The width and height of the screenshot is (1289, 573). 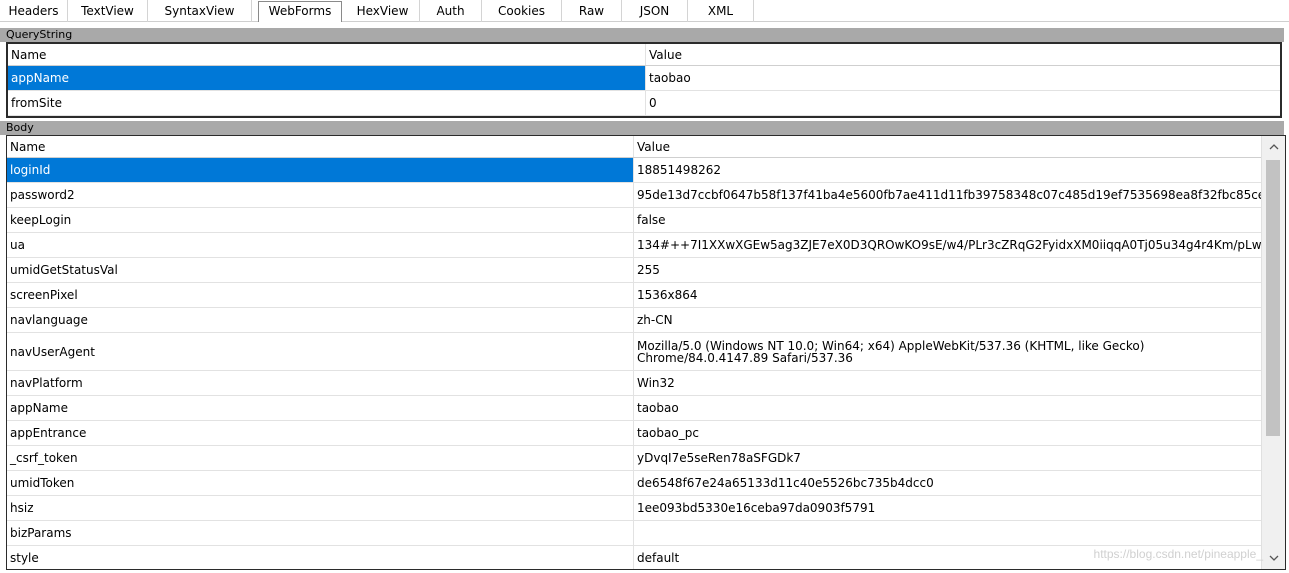 What do you see at coordinates (947, 508) in the screenshot?
I see `row-value: 1ee093bd5330e16ceba97da0903f5791` at bounding box center [947, 508].